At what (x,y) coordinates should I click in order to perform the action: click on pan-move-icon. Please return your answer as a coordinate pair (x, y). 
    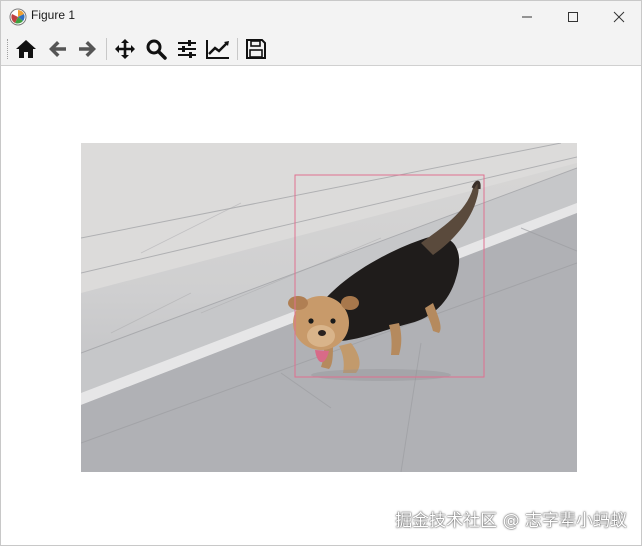
    Looking at the image, I should click on (125, 49).